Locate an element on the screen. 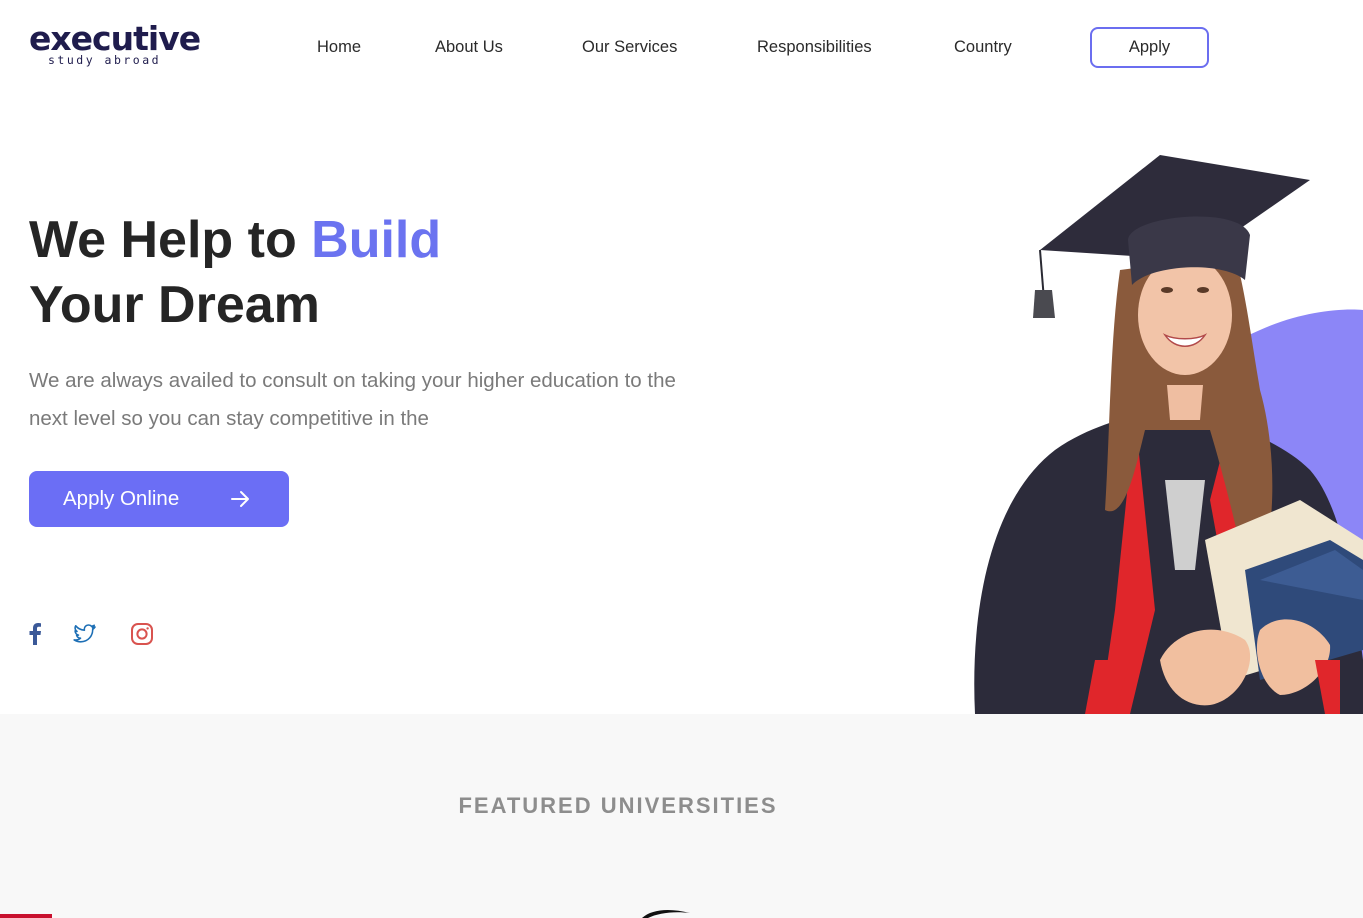 The width and height of the screenshot is (1363, 918). hero-title: We Help to Build Your Dream is located at coordinates (235, 273).